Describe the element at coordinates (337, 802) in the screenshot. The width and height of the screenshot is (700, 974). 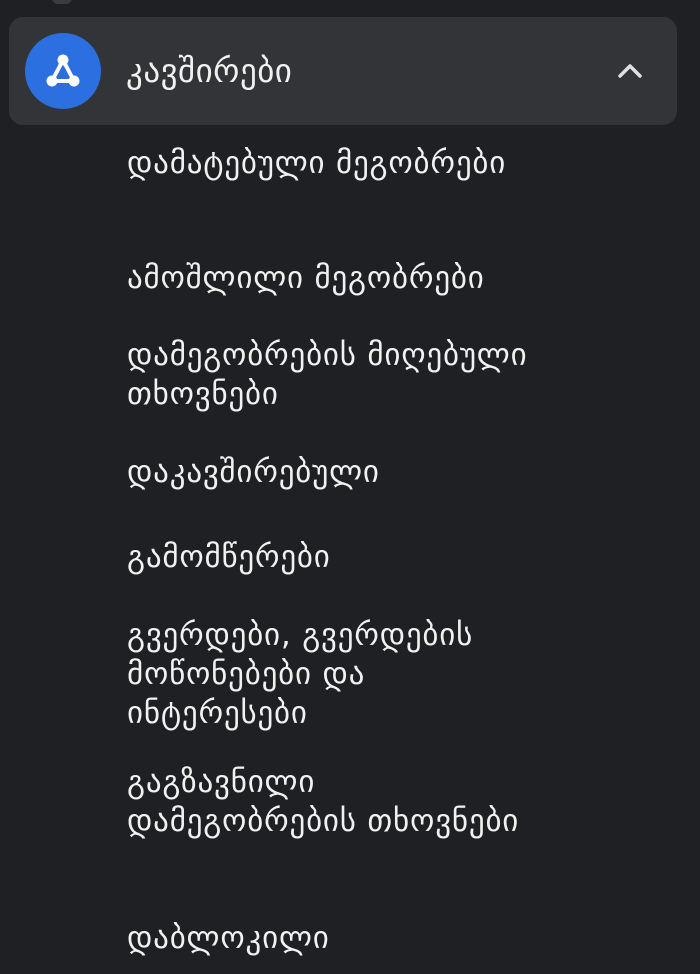
I see `menu-item-sent-friend-requests: გაგზავნილი დამეგობრების თხოვნები` at that location.